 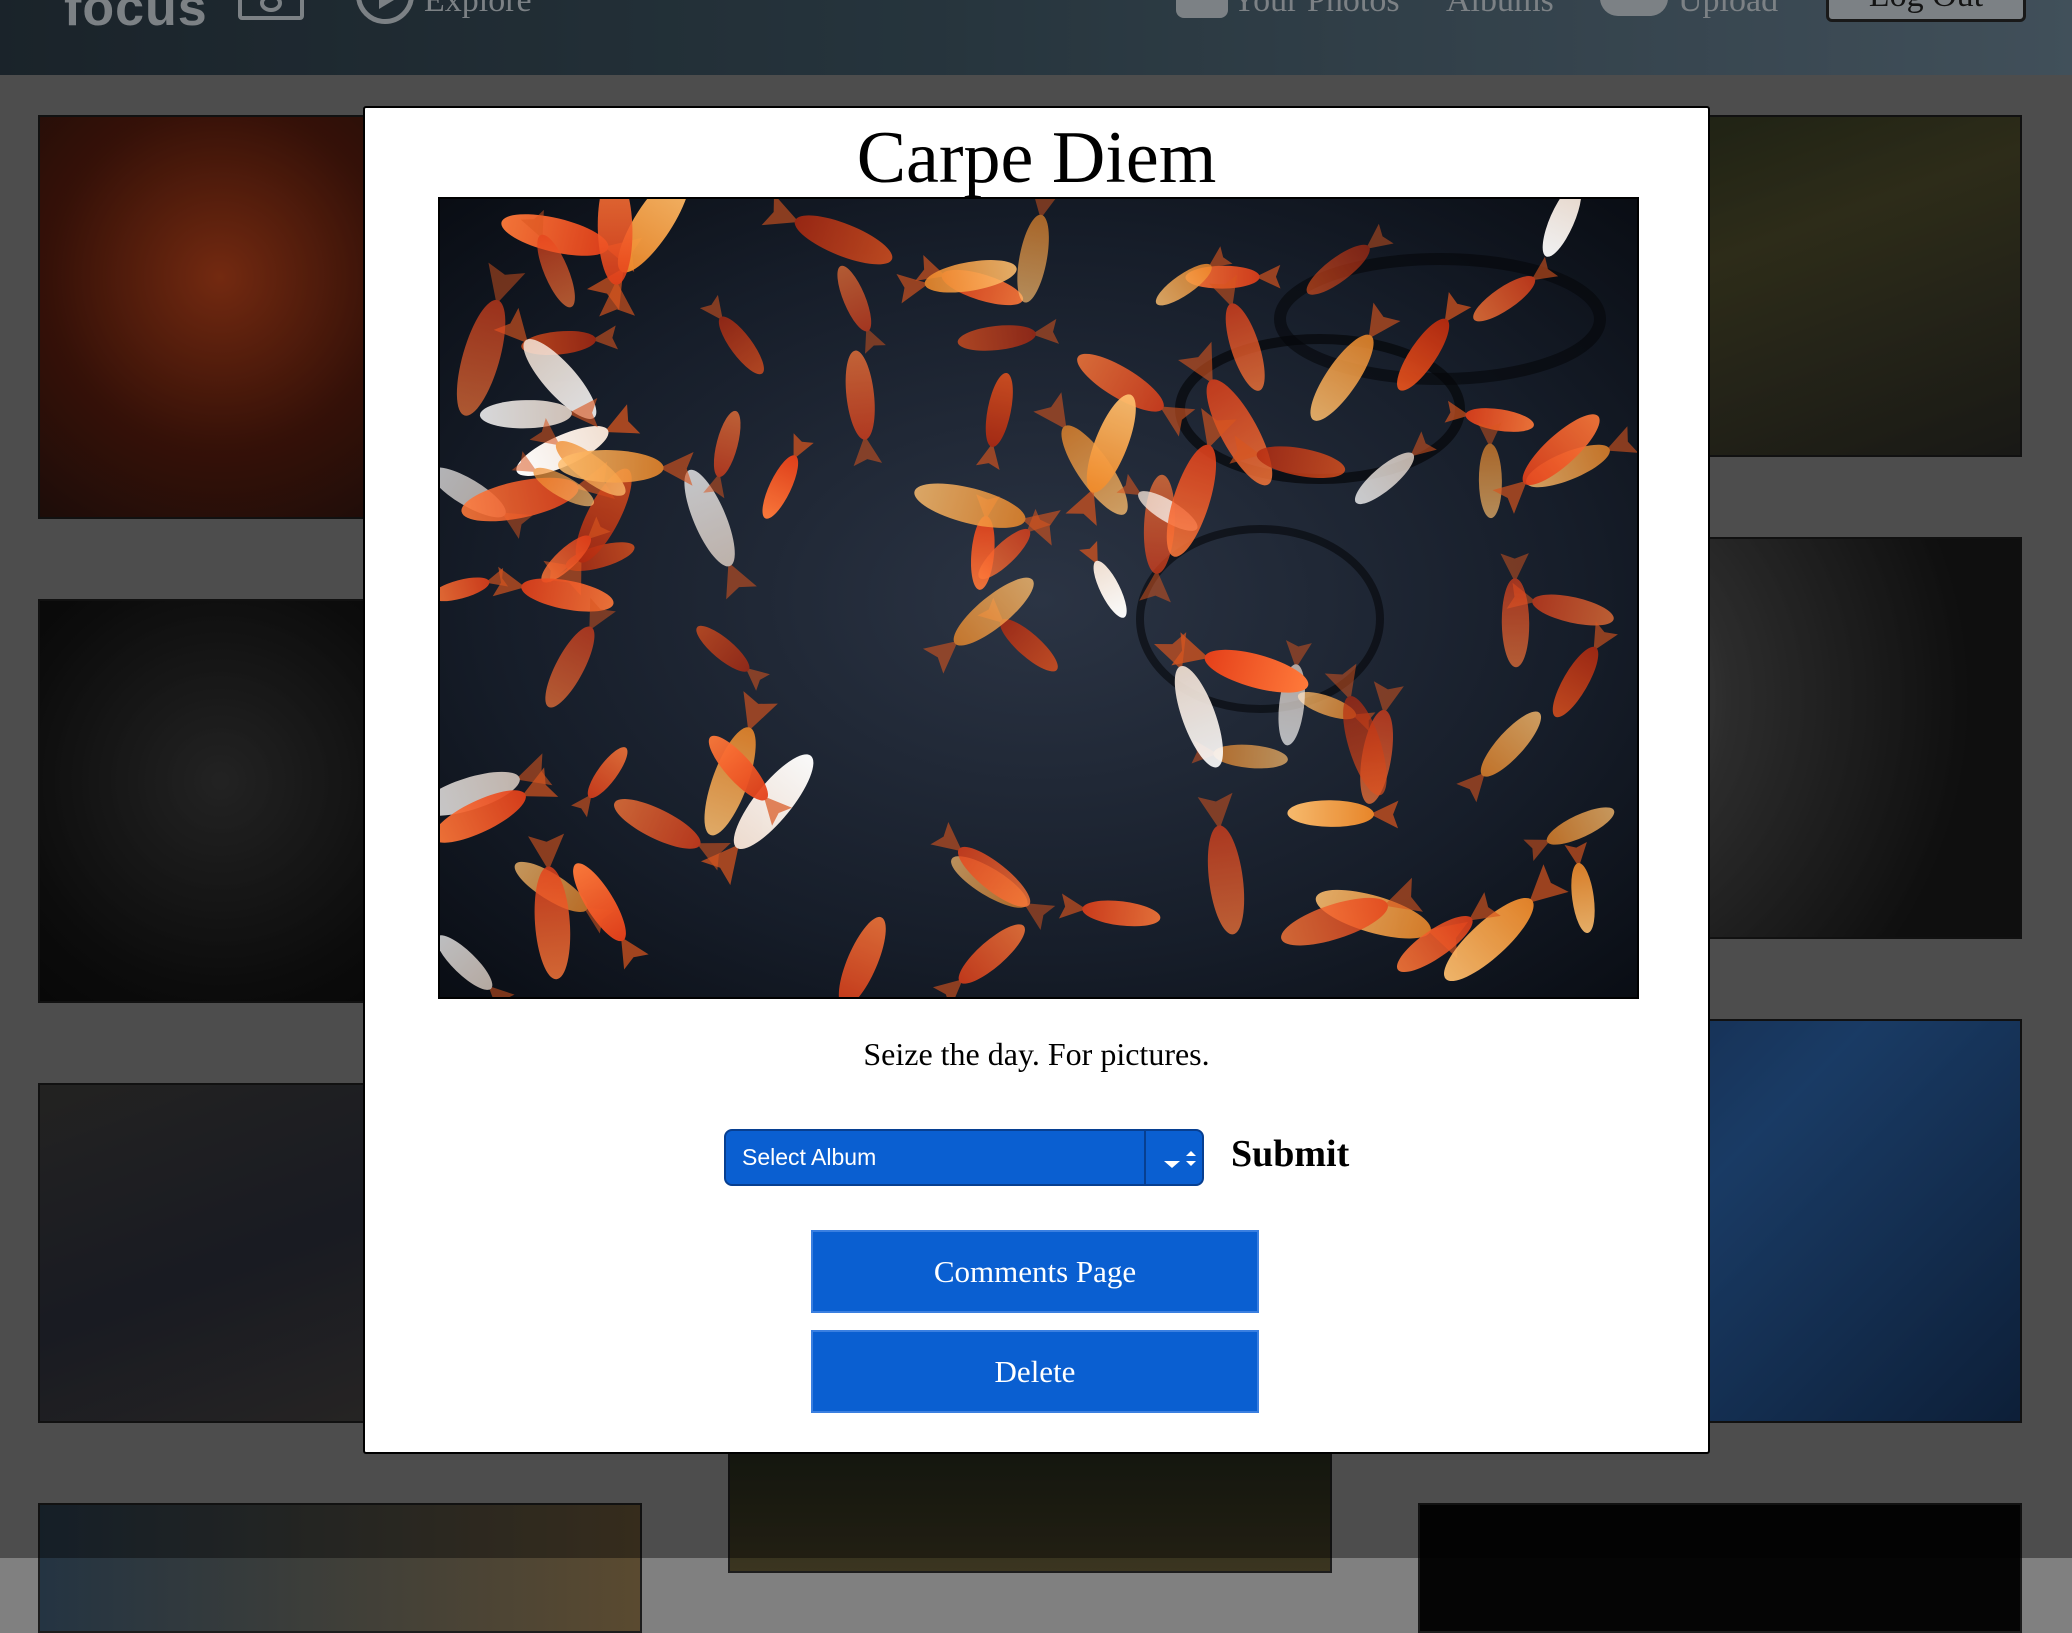 I want to click on comments-page-button: Comments Page, so click(x=1035, y=1271).